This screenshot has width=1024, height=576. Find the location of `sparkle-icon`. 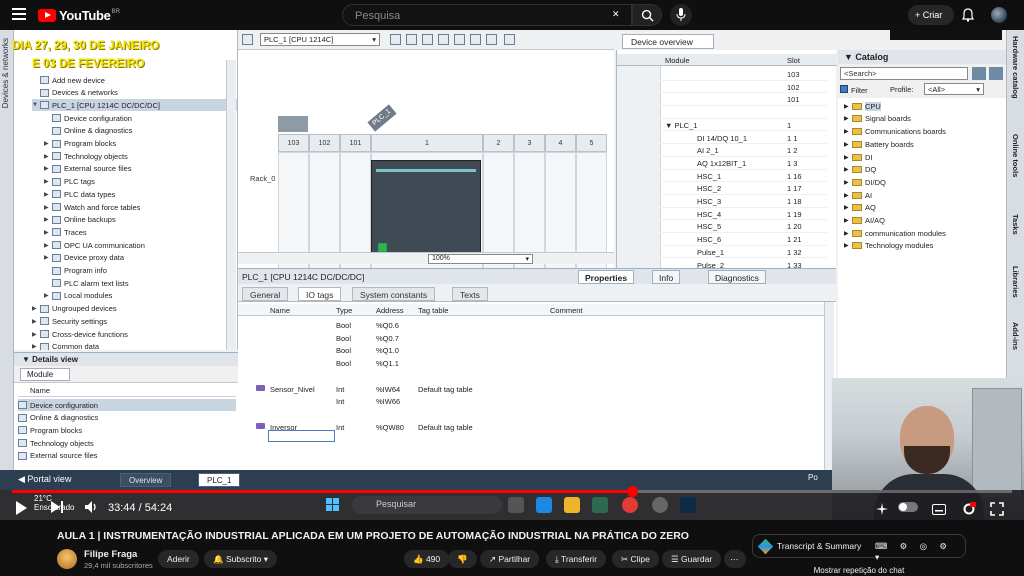

sparkle-icon is located at coordinates (882, 511).